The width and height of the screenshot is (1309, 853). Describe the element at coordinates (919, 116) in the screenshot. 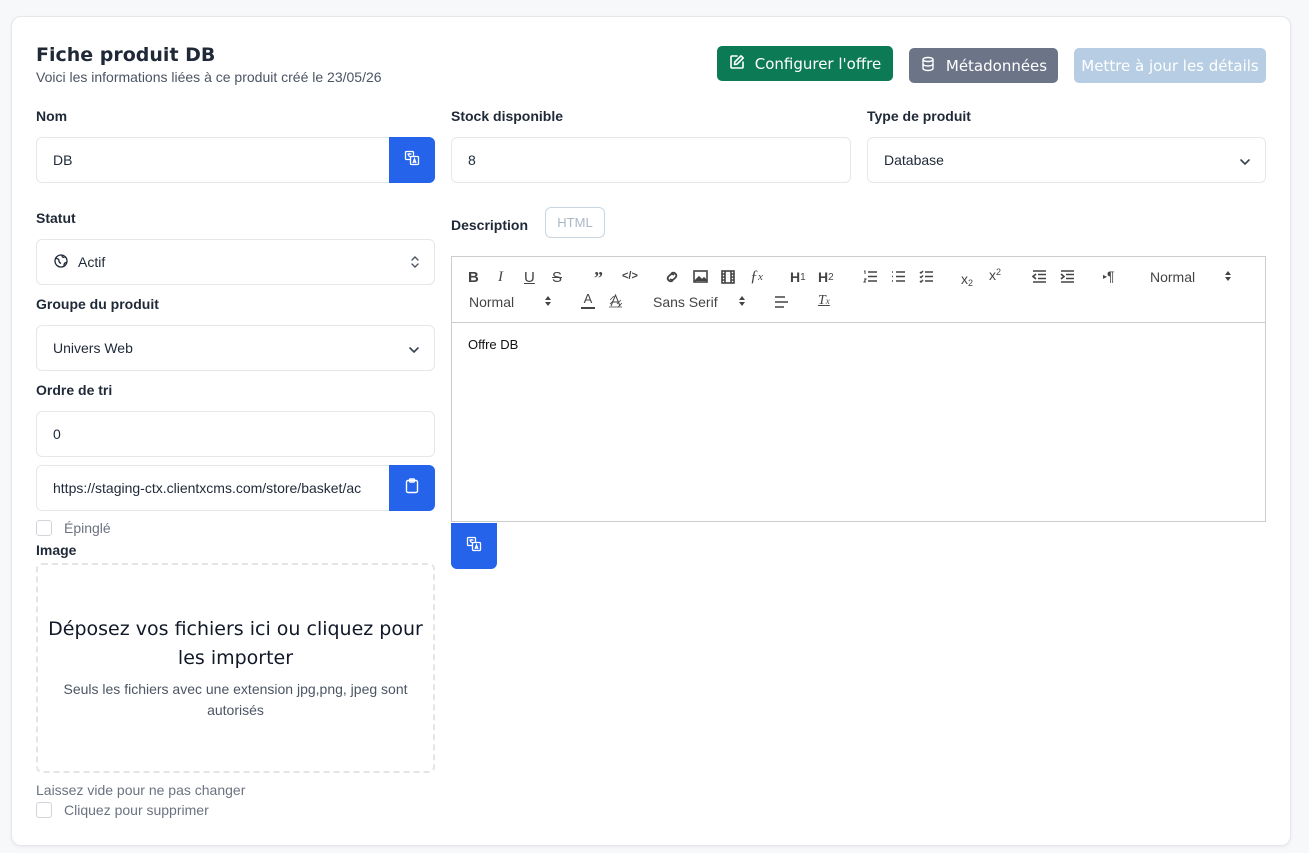

I see `type-label: Type de produit` at that location.